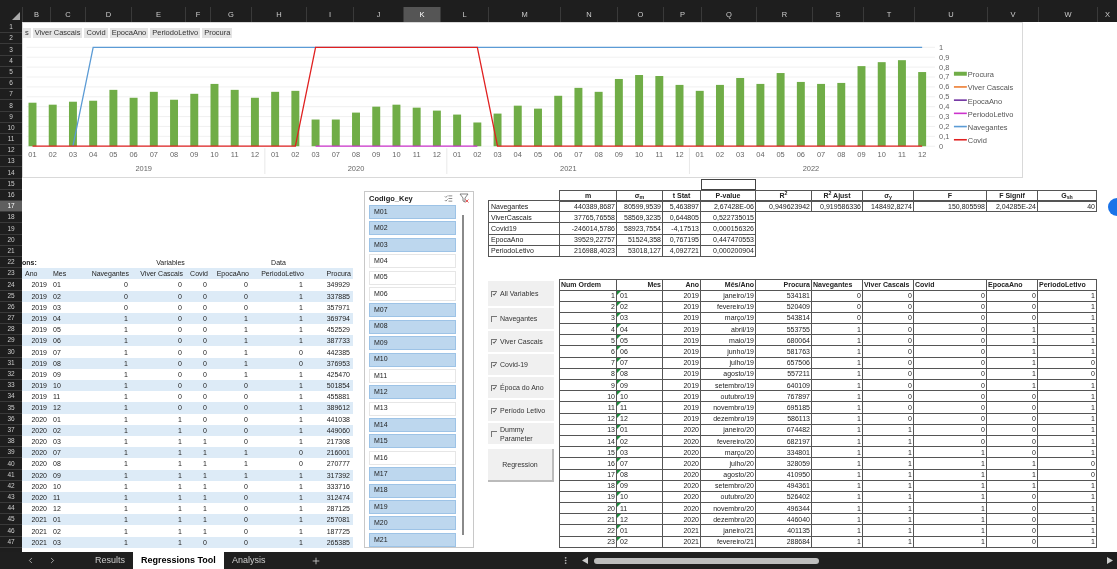 The width and height of the screenshot is (1117, 569). Describe the element at coordinates (316, 560) in the screenshot. I see `add-sheet-icon` at that location.